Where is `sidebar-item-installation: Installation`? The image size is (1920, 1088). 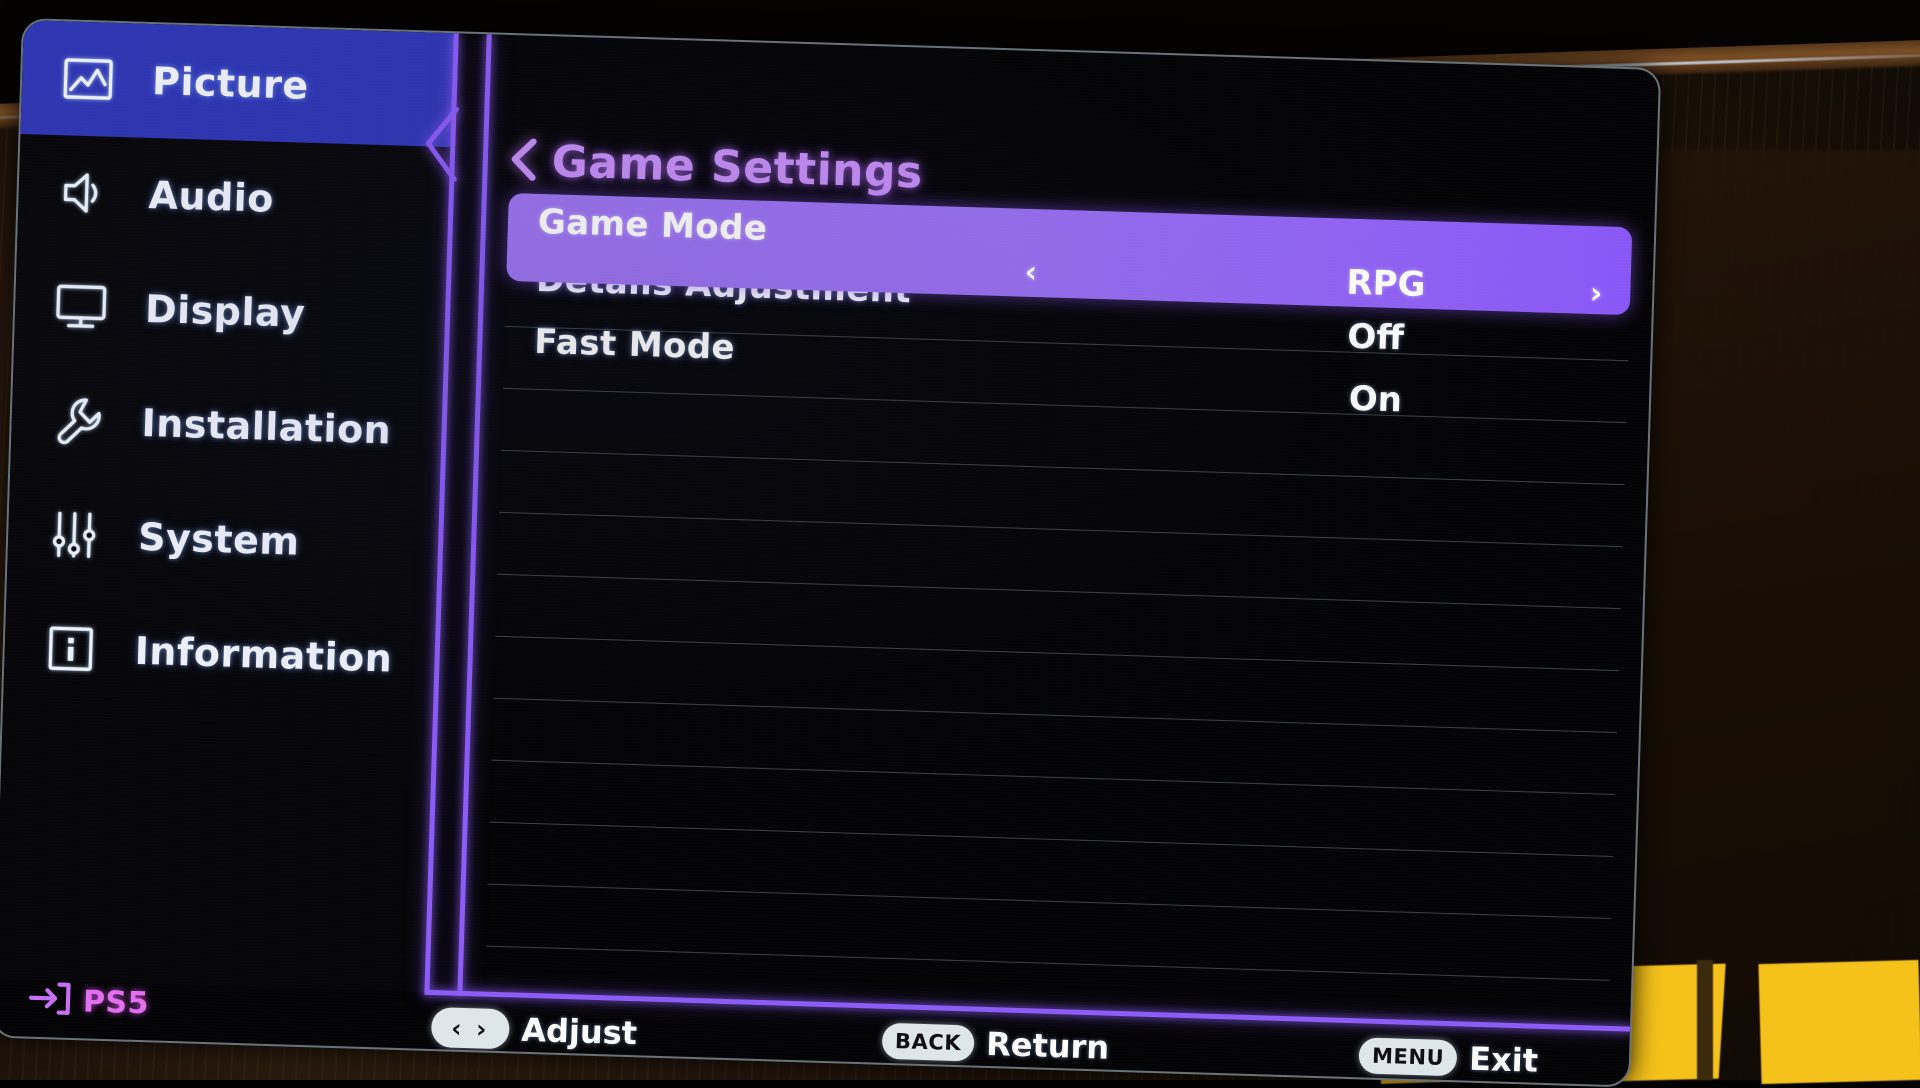 sidebar-item-installation: Installation is located at coordinates (226, 425).